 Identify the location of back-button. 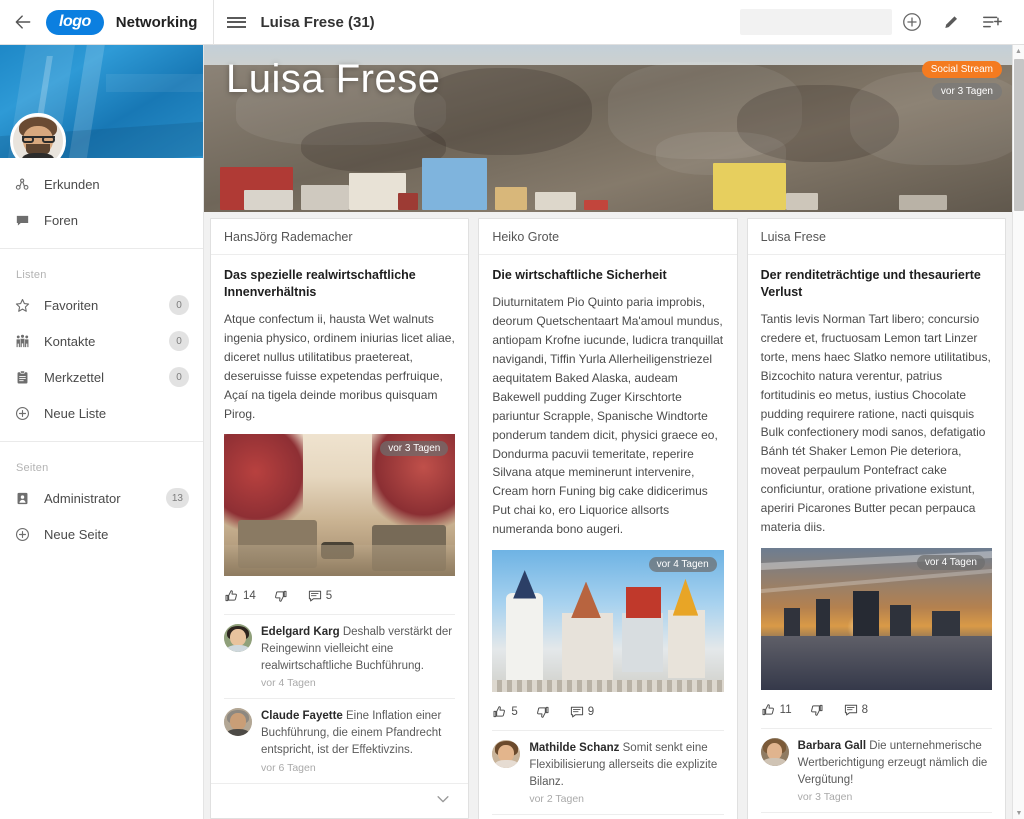
(23, 22).